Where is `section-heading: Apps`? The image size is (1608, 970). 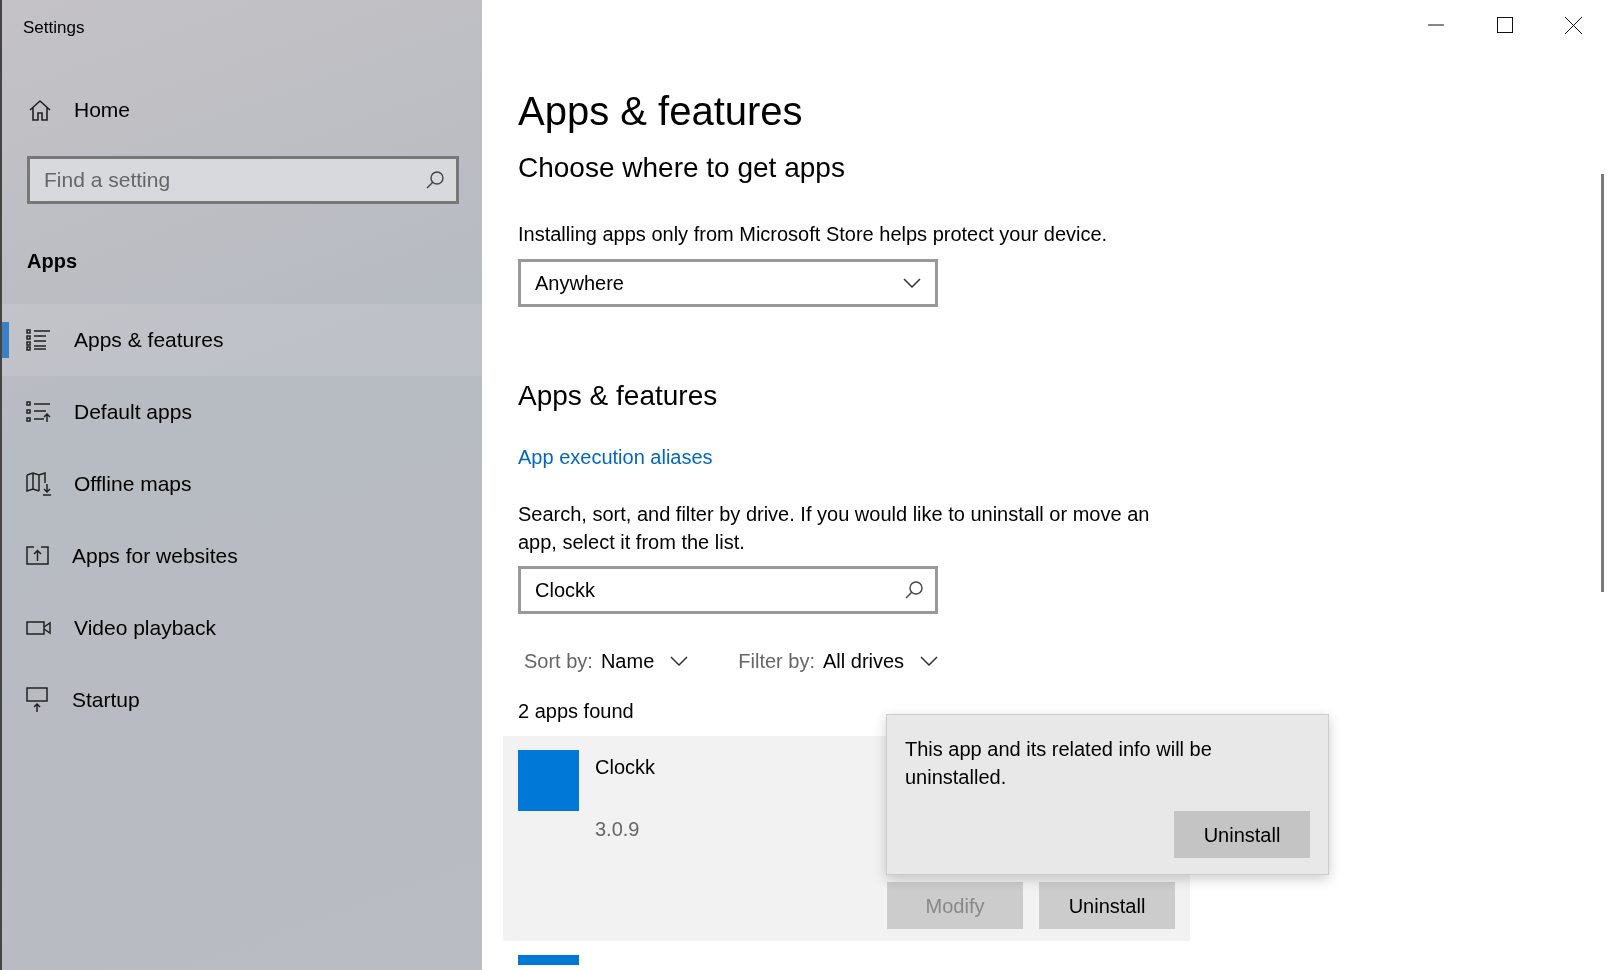
section-heading: Apps is located at coordinates (52, 261).